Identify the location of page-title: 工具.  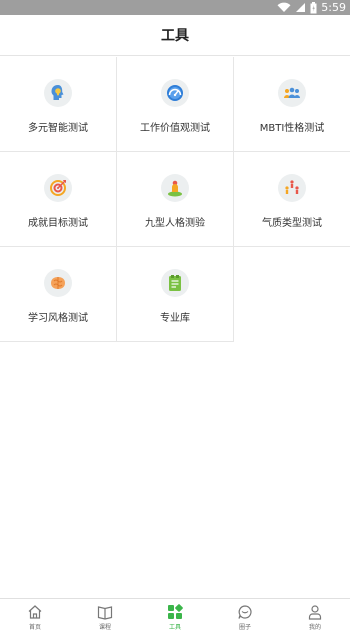
(175, 36).